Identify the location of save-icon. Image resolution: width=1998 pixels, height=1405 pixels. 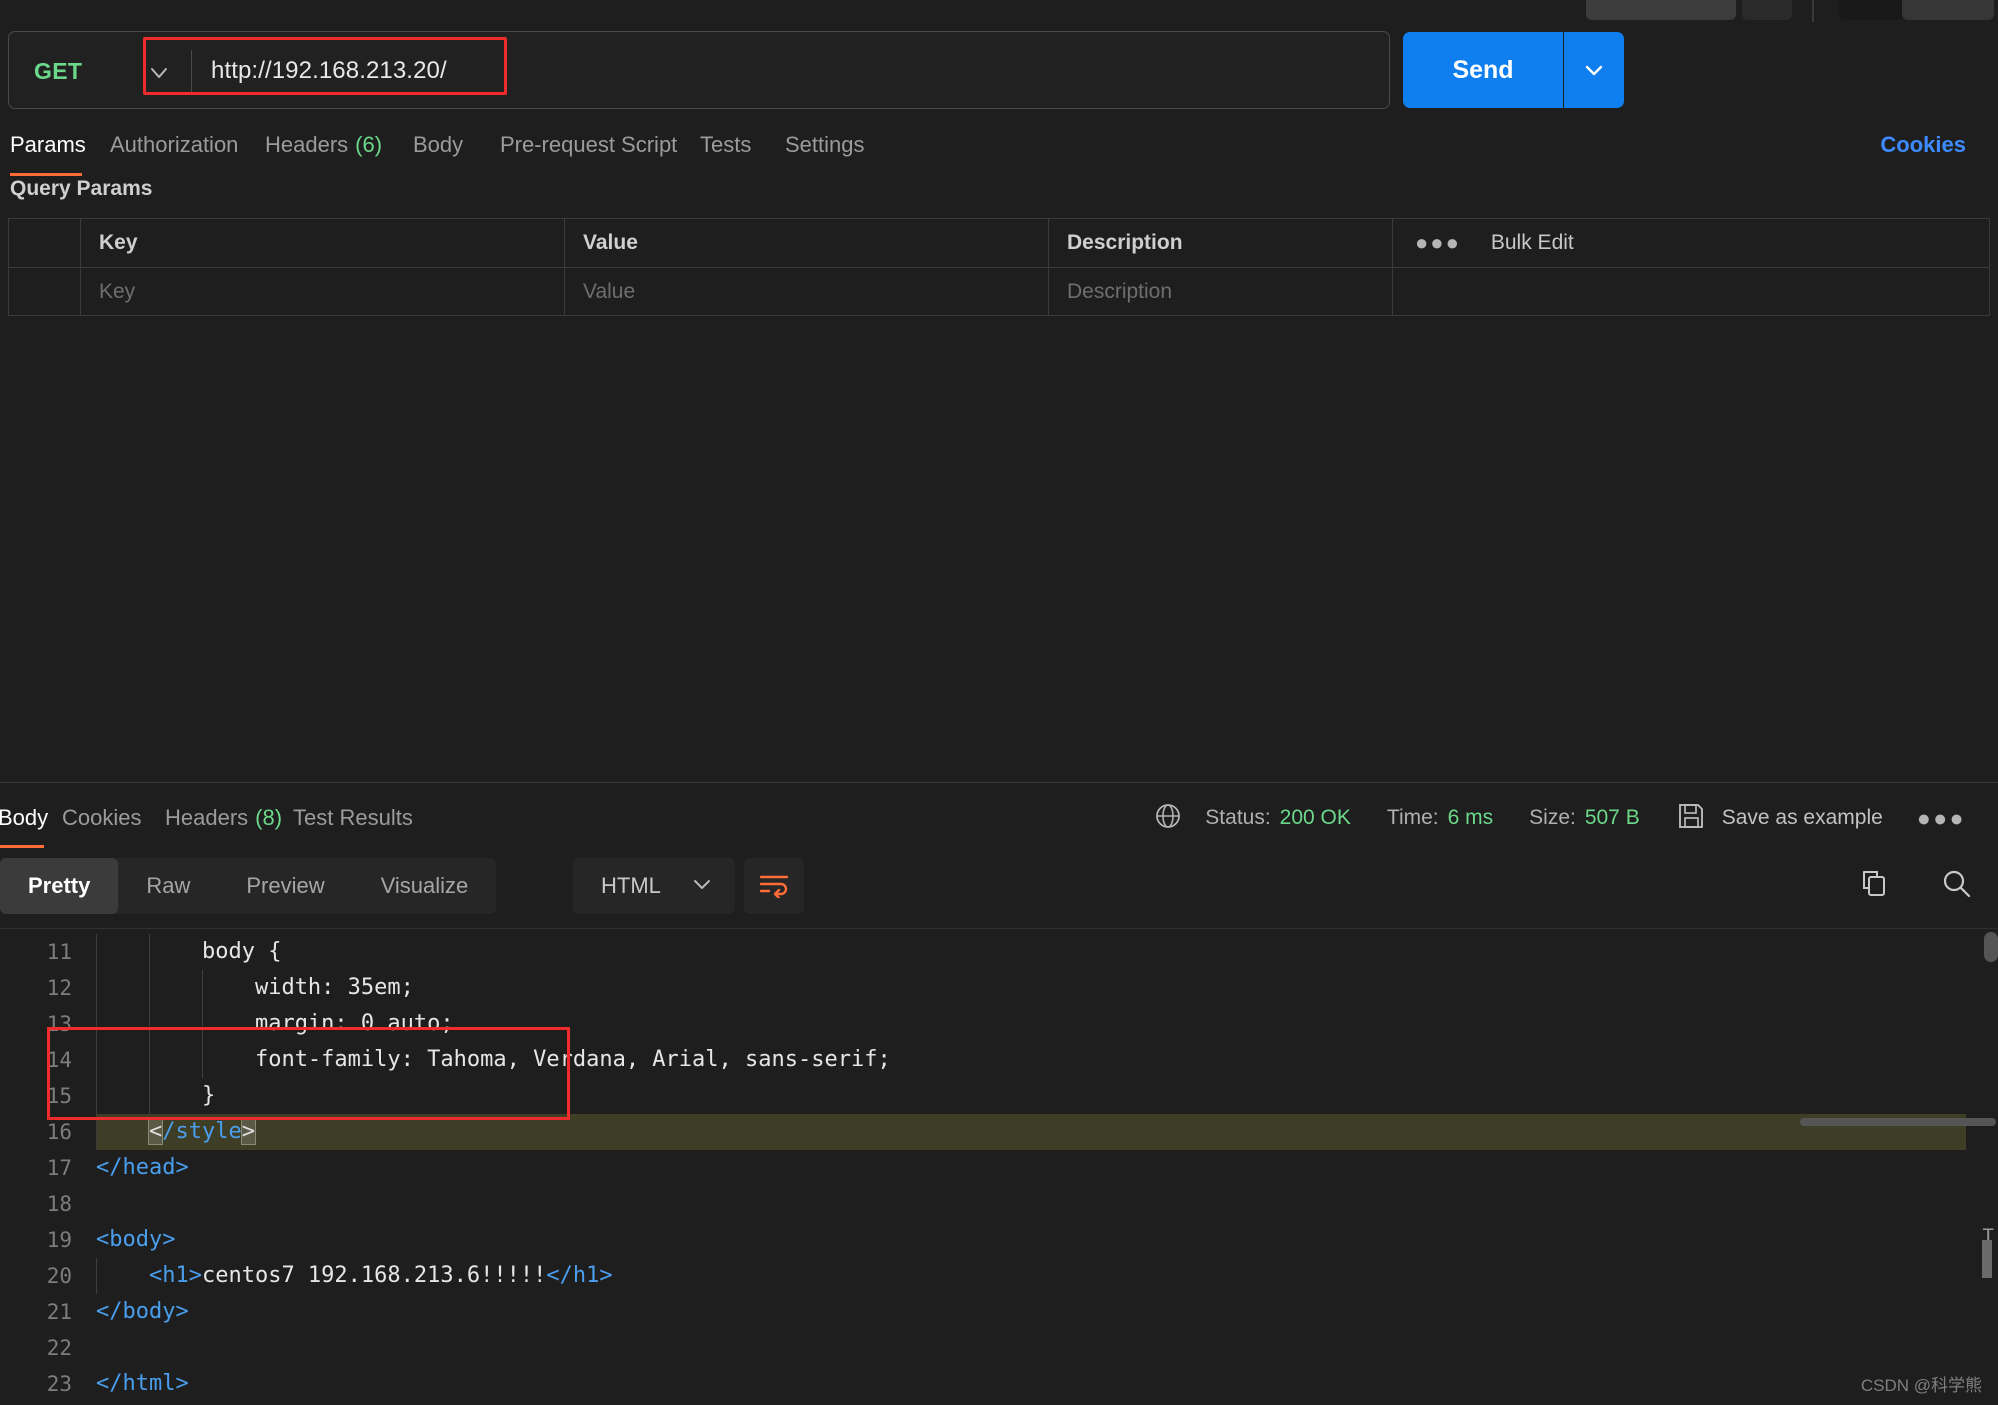
(1691, 818).